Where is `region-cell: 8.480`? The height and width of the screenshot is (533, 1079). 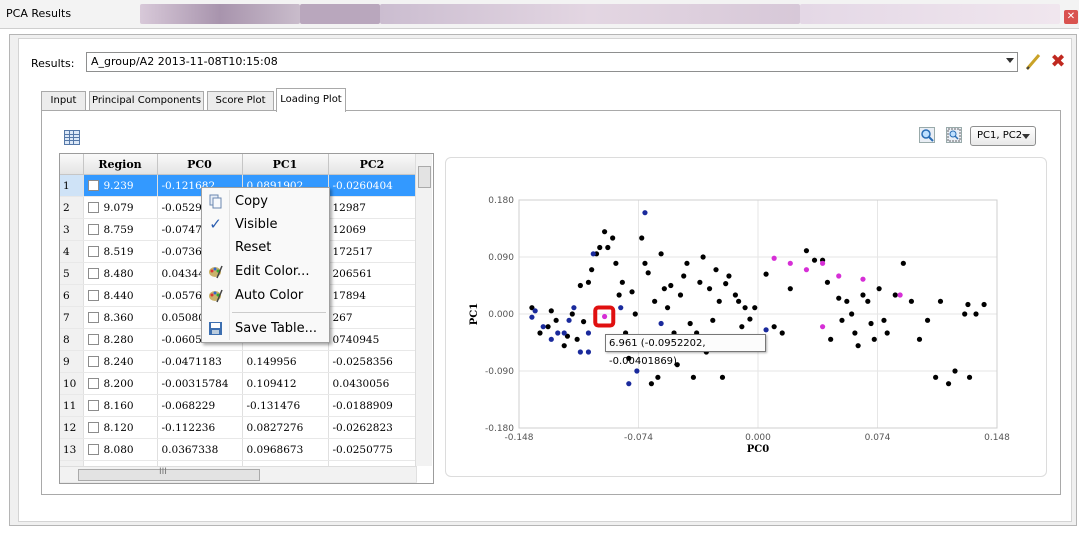
region-cell: 8.480 is located at coordinates (120, 273).